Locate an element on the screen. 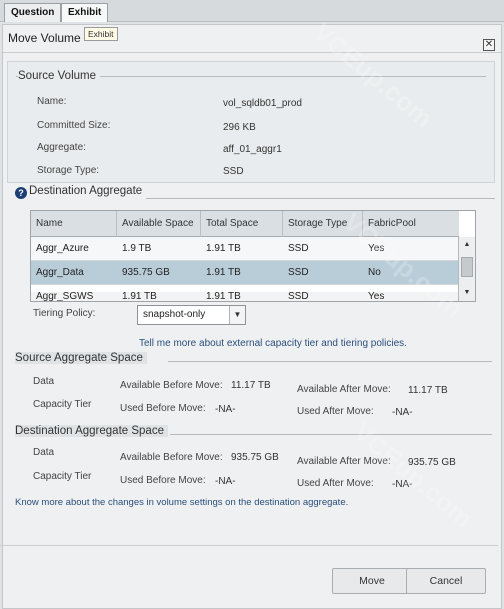 The width and height of the screenshot is (504, 609). col-total-space: Total Space is located at coordinates (242, 224).